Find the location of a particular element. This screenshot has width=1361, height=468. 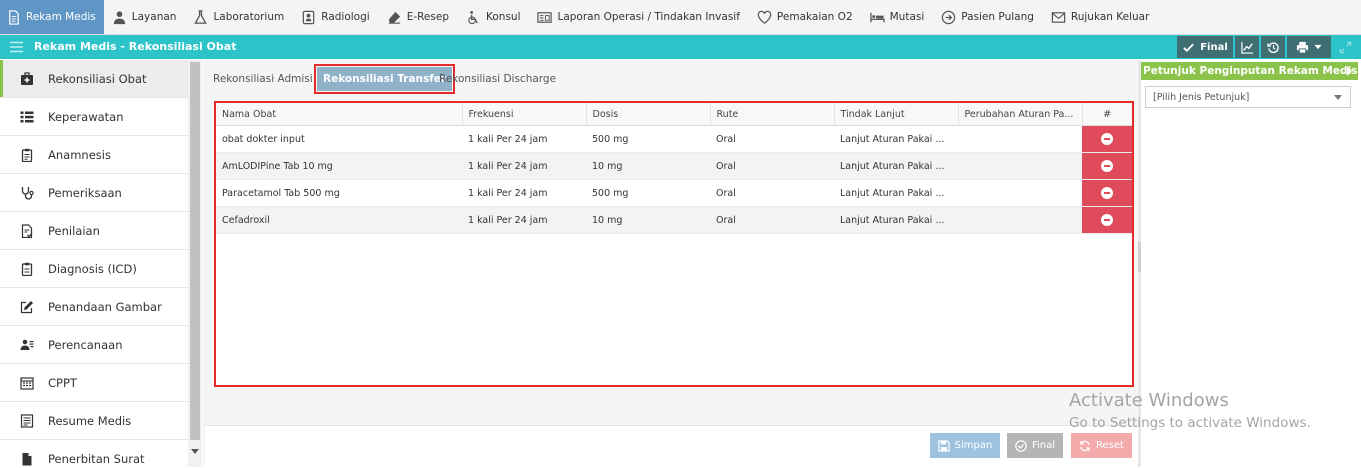

nav-e-resep: E-Resep is located at coordinates (418, 17).